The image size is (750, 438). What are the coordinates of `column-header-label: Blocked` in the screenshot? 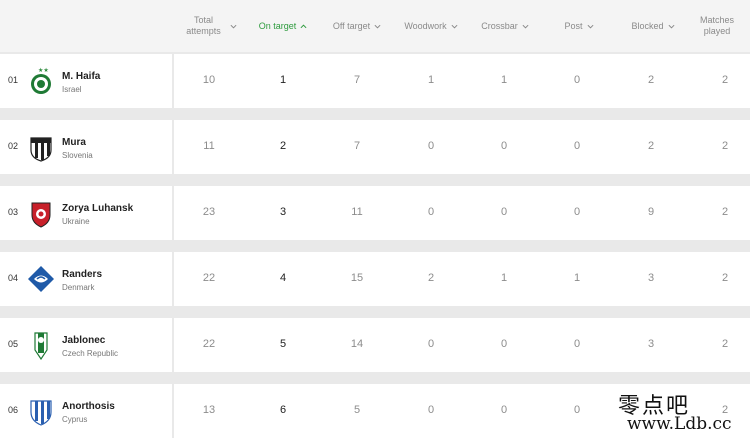 It's located at (647, 25).